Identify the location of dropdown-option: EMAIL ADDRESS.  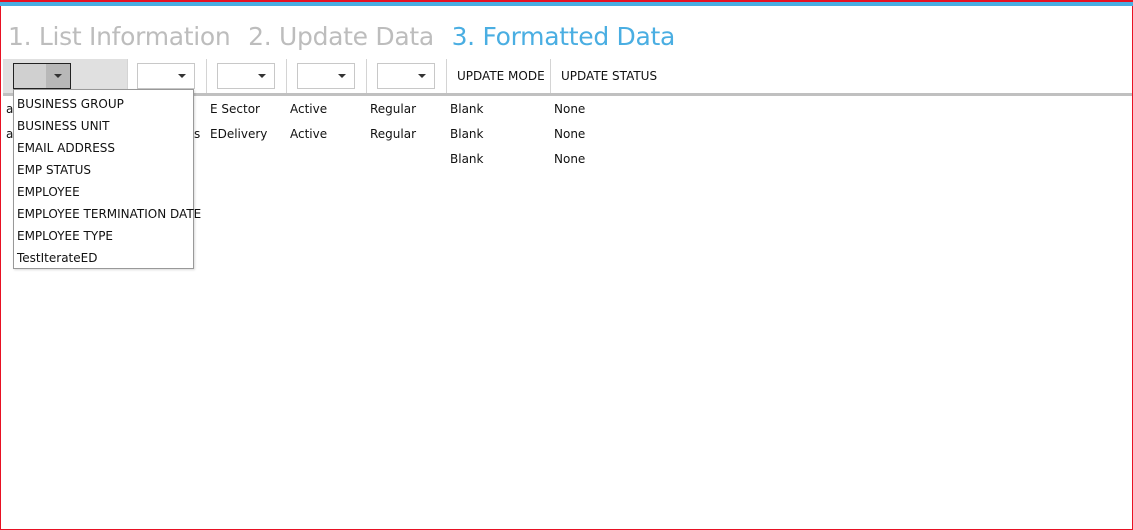
(103, 148).